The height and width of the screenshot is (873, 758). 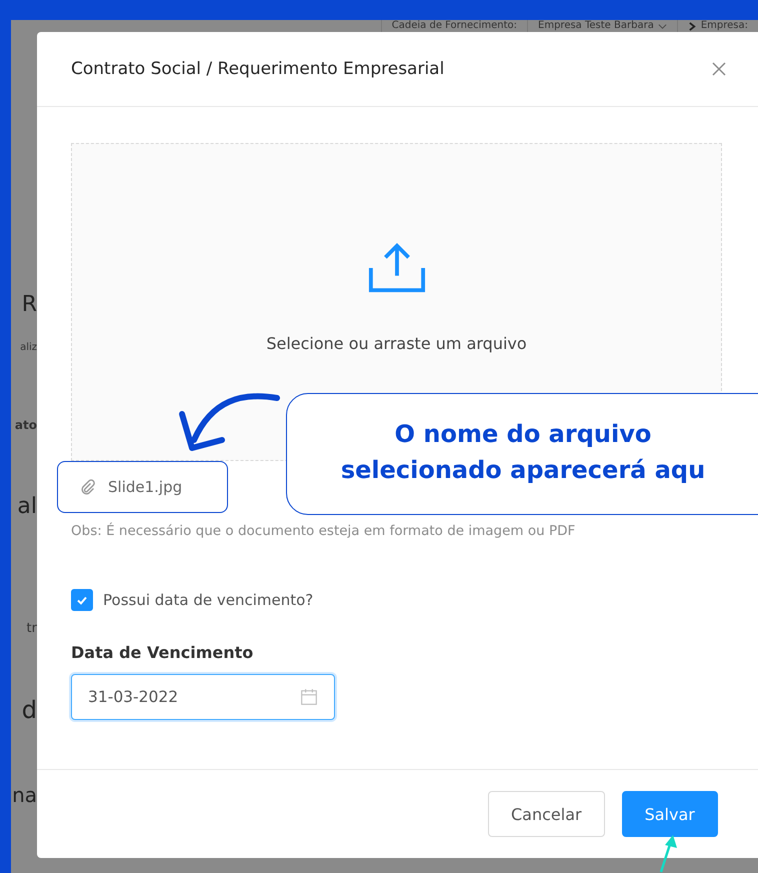 What do you see at coordinates (257, 69) in the screenshot?
I see `dialog-title: Contrato Social / Requerimento Empresarial` at bounding box center [257, 69].